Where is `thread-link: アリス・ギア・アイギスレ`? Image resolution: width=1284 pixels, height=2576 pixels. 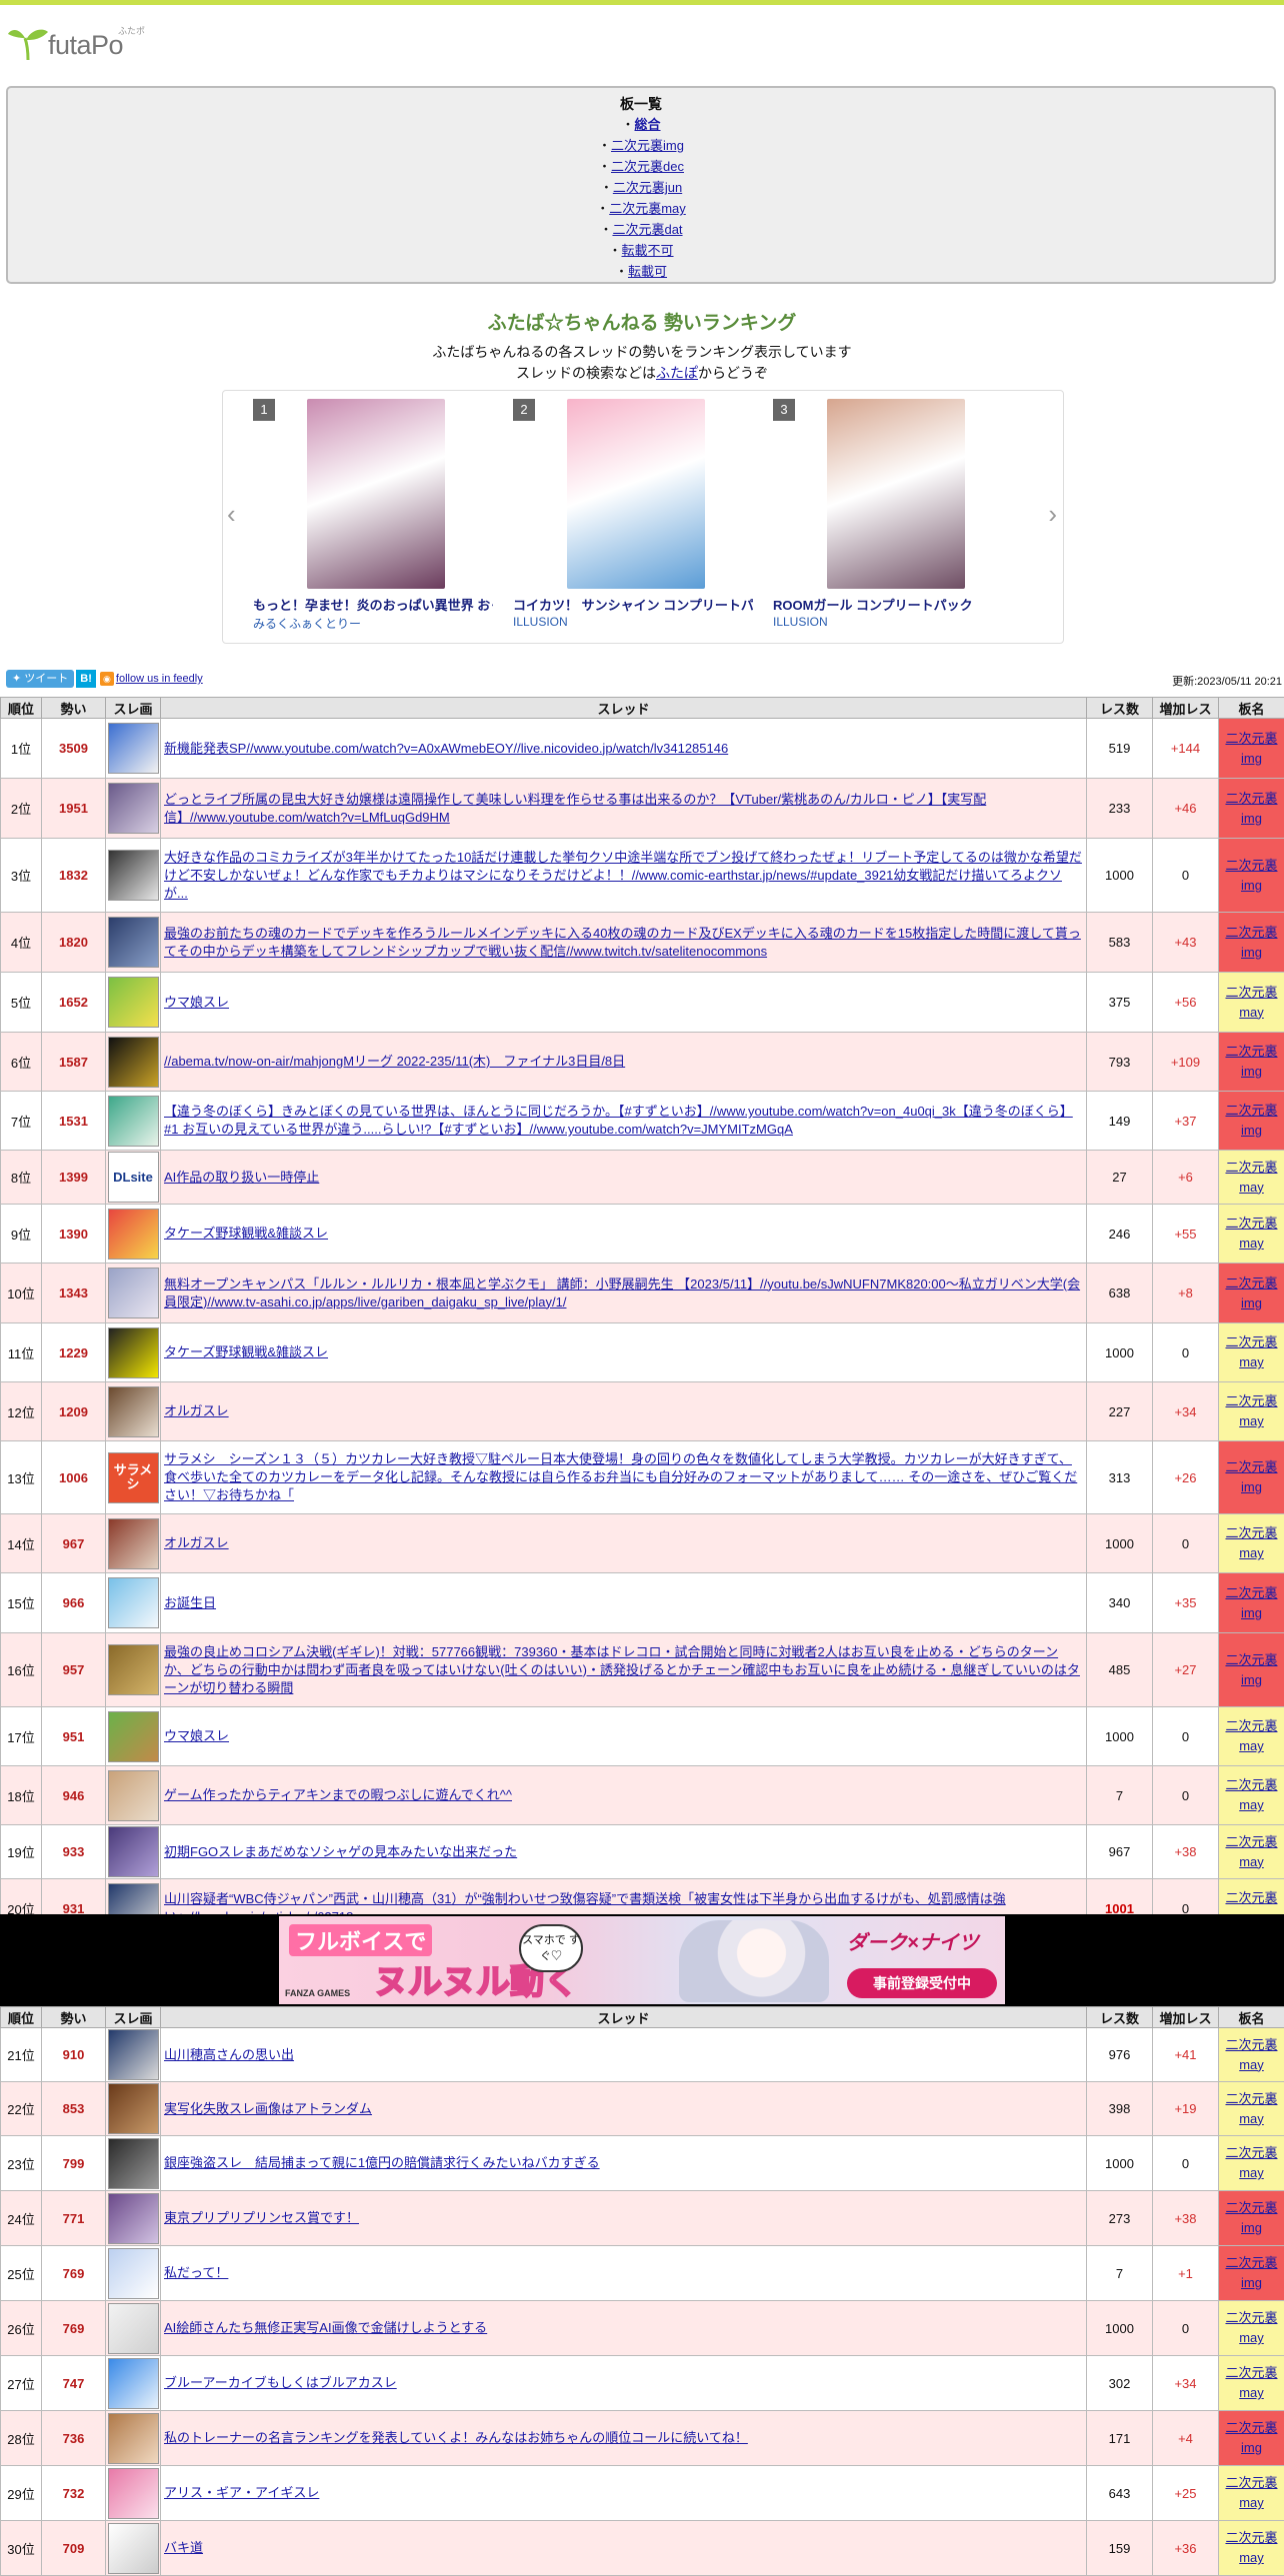 thread-link: アリス・ギア・アイギスレ is located at coordinates (241, 2492).